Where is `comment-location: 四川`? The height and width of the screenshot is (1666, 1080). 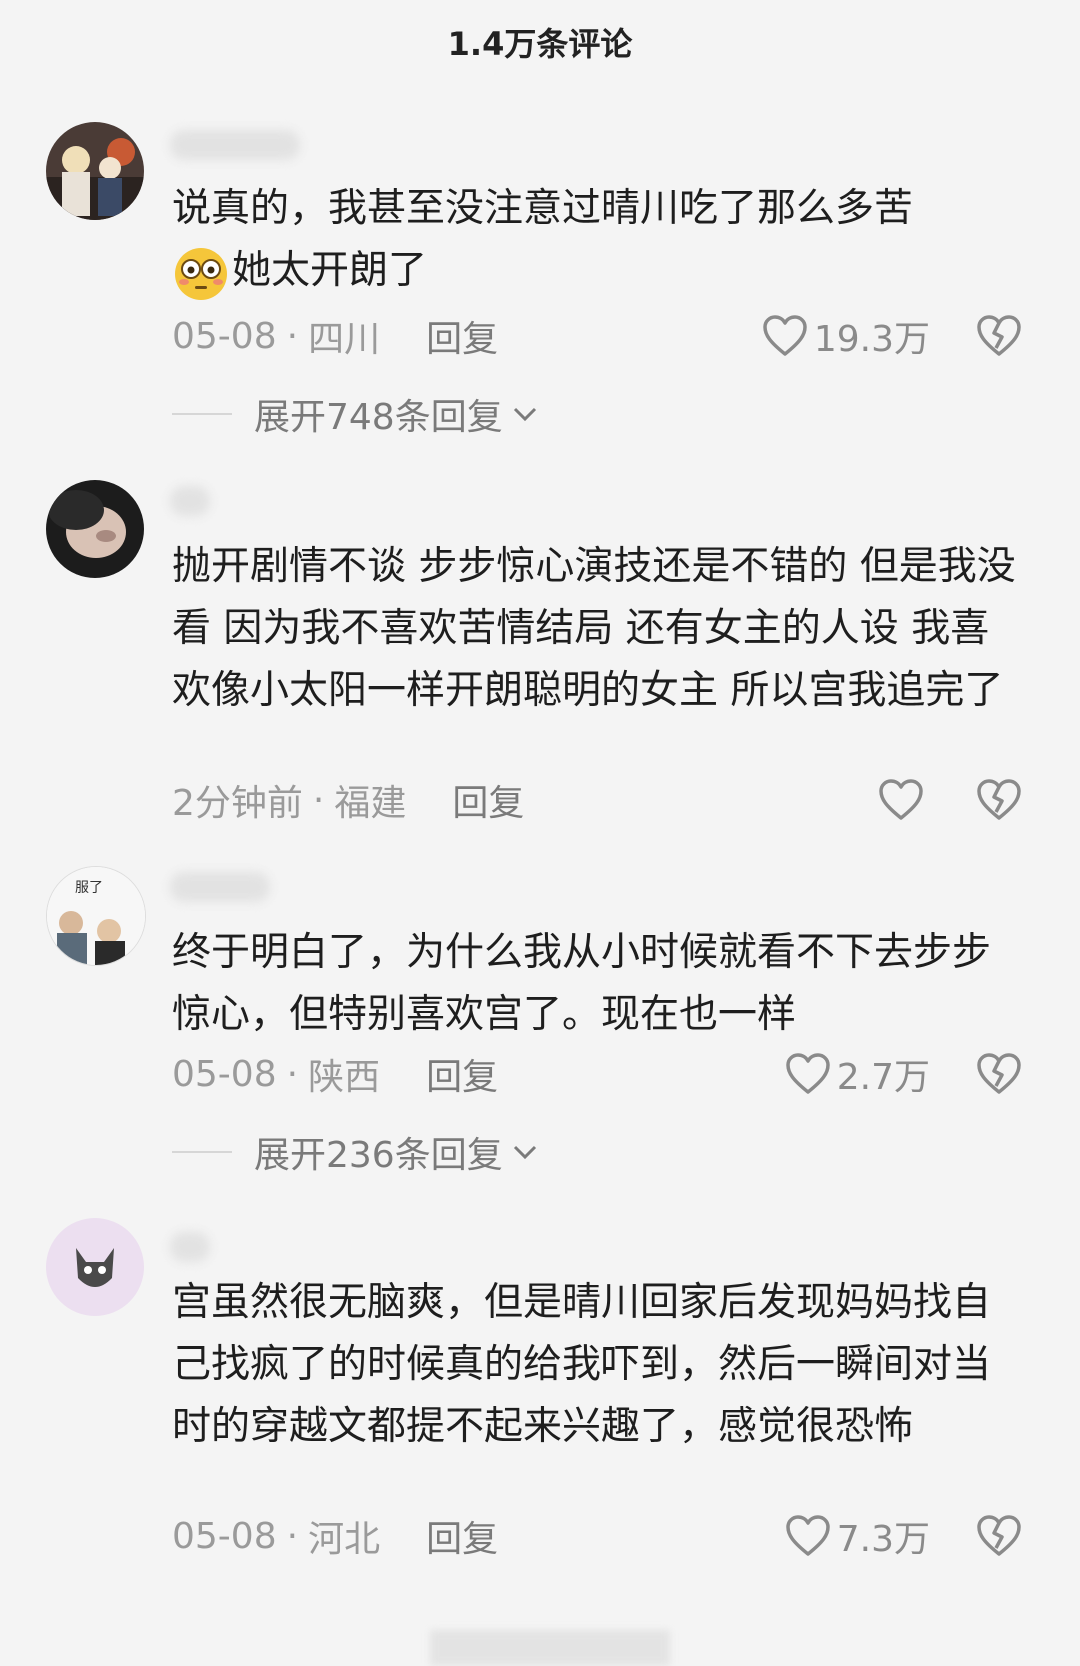 comment-location: 四川 is located at coordinates (344, 339).